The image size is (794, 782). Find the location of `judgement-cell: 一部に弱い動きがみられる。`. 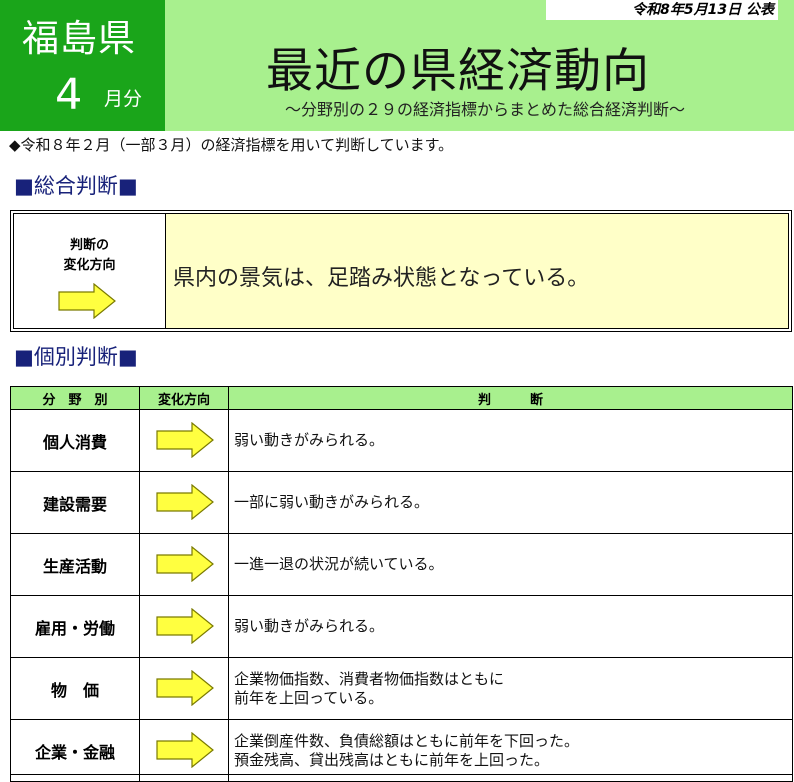

judgement-cell: 一部に弱い動きがみられる。 is located at coordinates (510, 502).